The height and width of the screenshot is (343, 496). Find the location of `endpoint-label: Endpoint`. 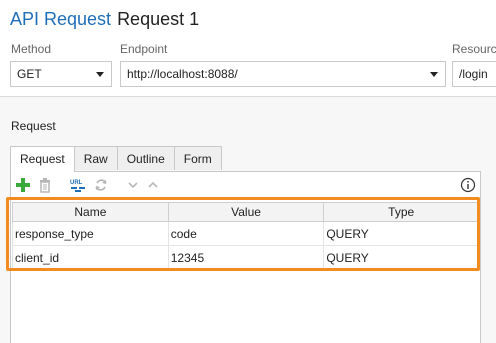

endpoint-label: Endpoint is located at coordinates (144, 49).